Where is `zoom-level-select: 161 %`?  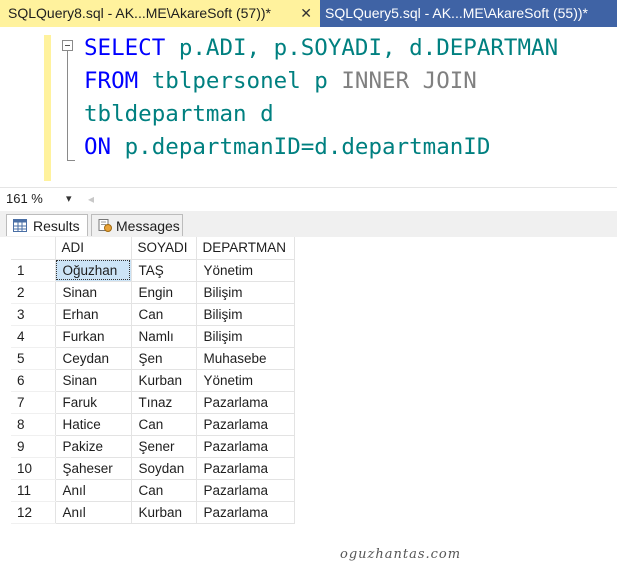
zoom-level-select: 161 % is located at coordinates (24, 199).